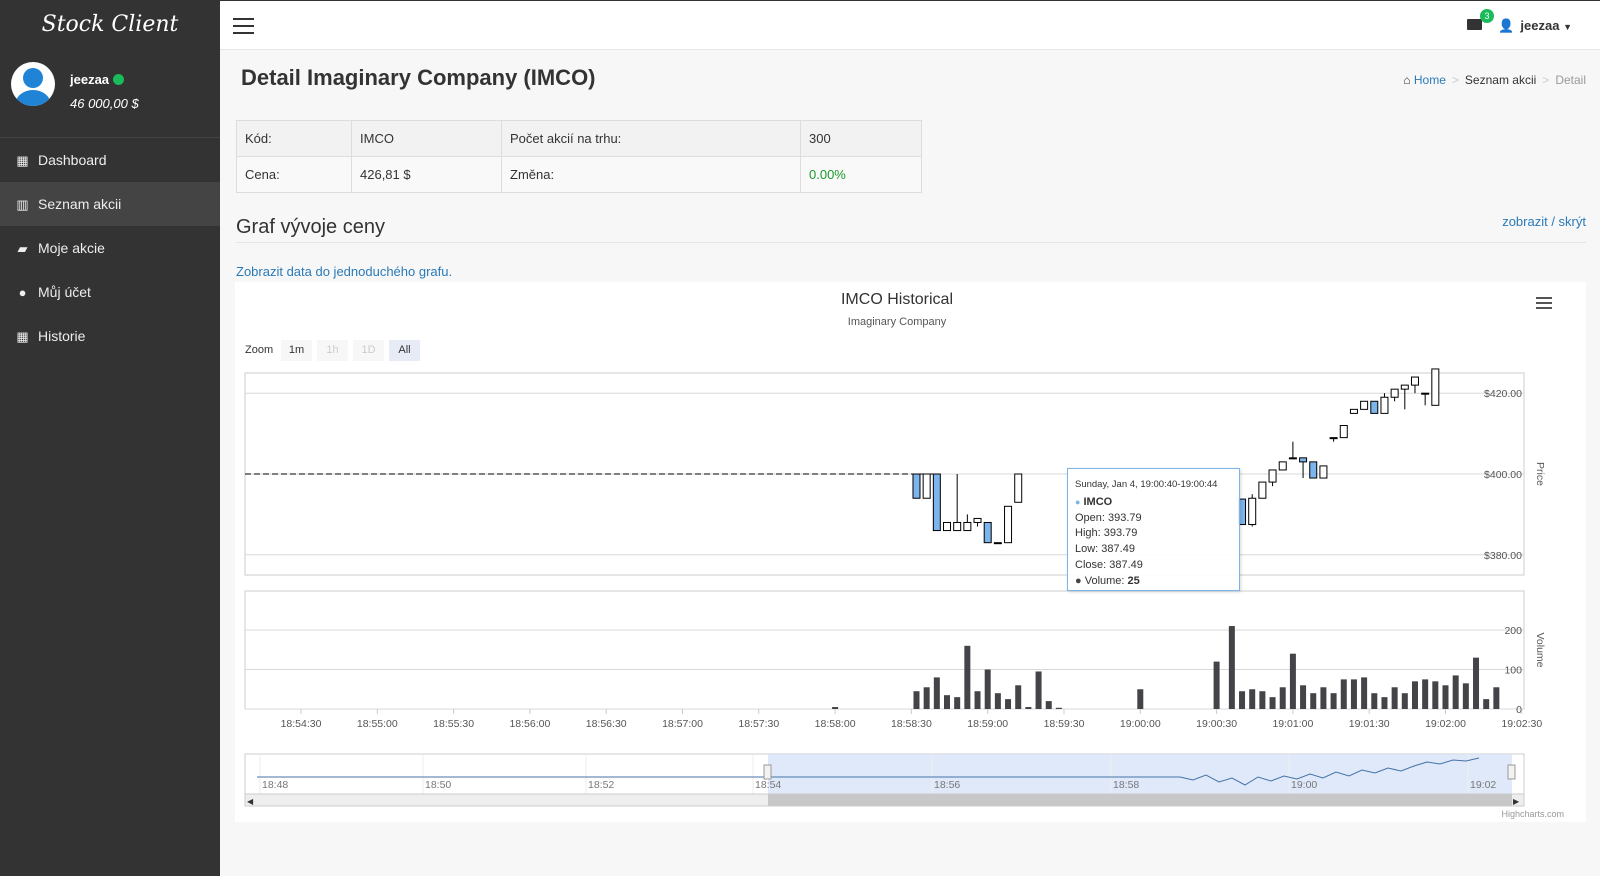 The image size is (1600, 876). I want to click on calendar-icon: ▦, so click(22, 336).